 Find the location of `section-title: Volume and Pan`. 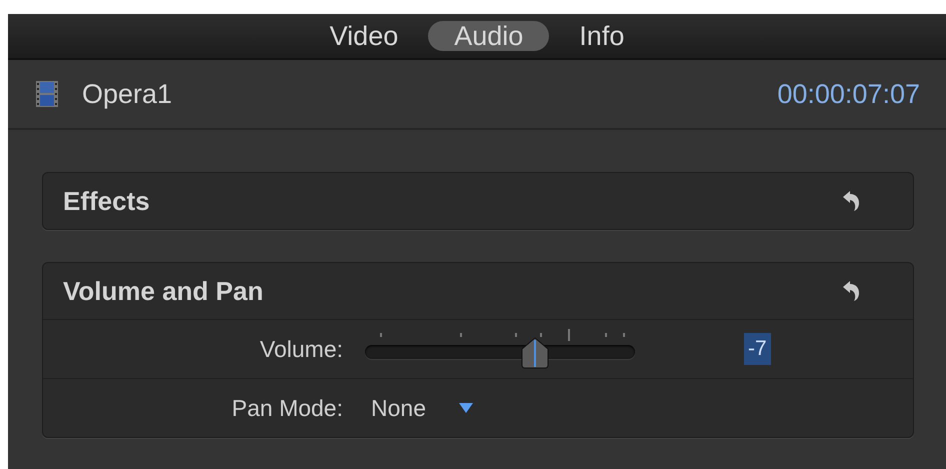

section-title: Volume and Pan is located at coordinates (163, 291).